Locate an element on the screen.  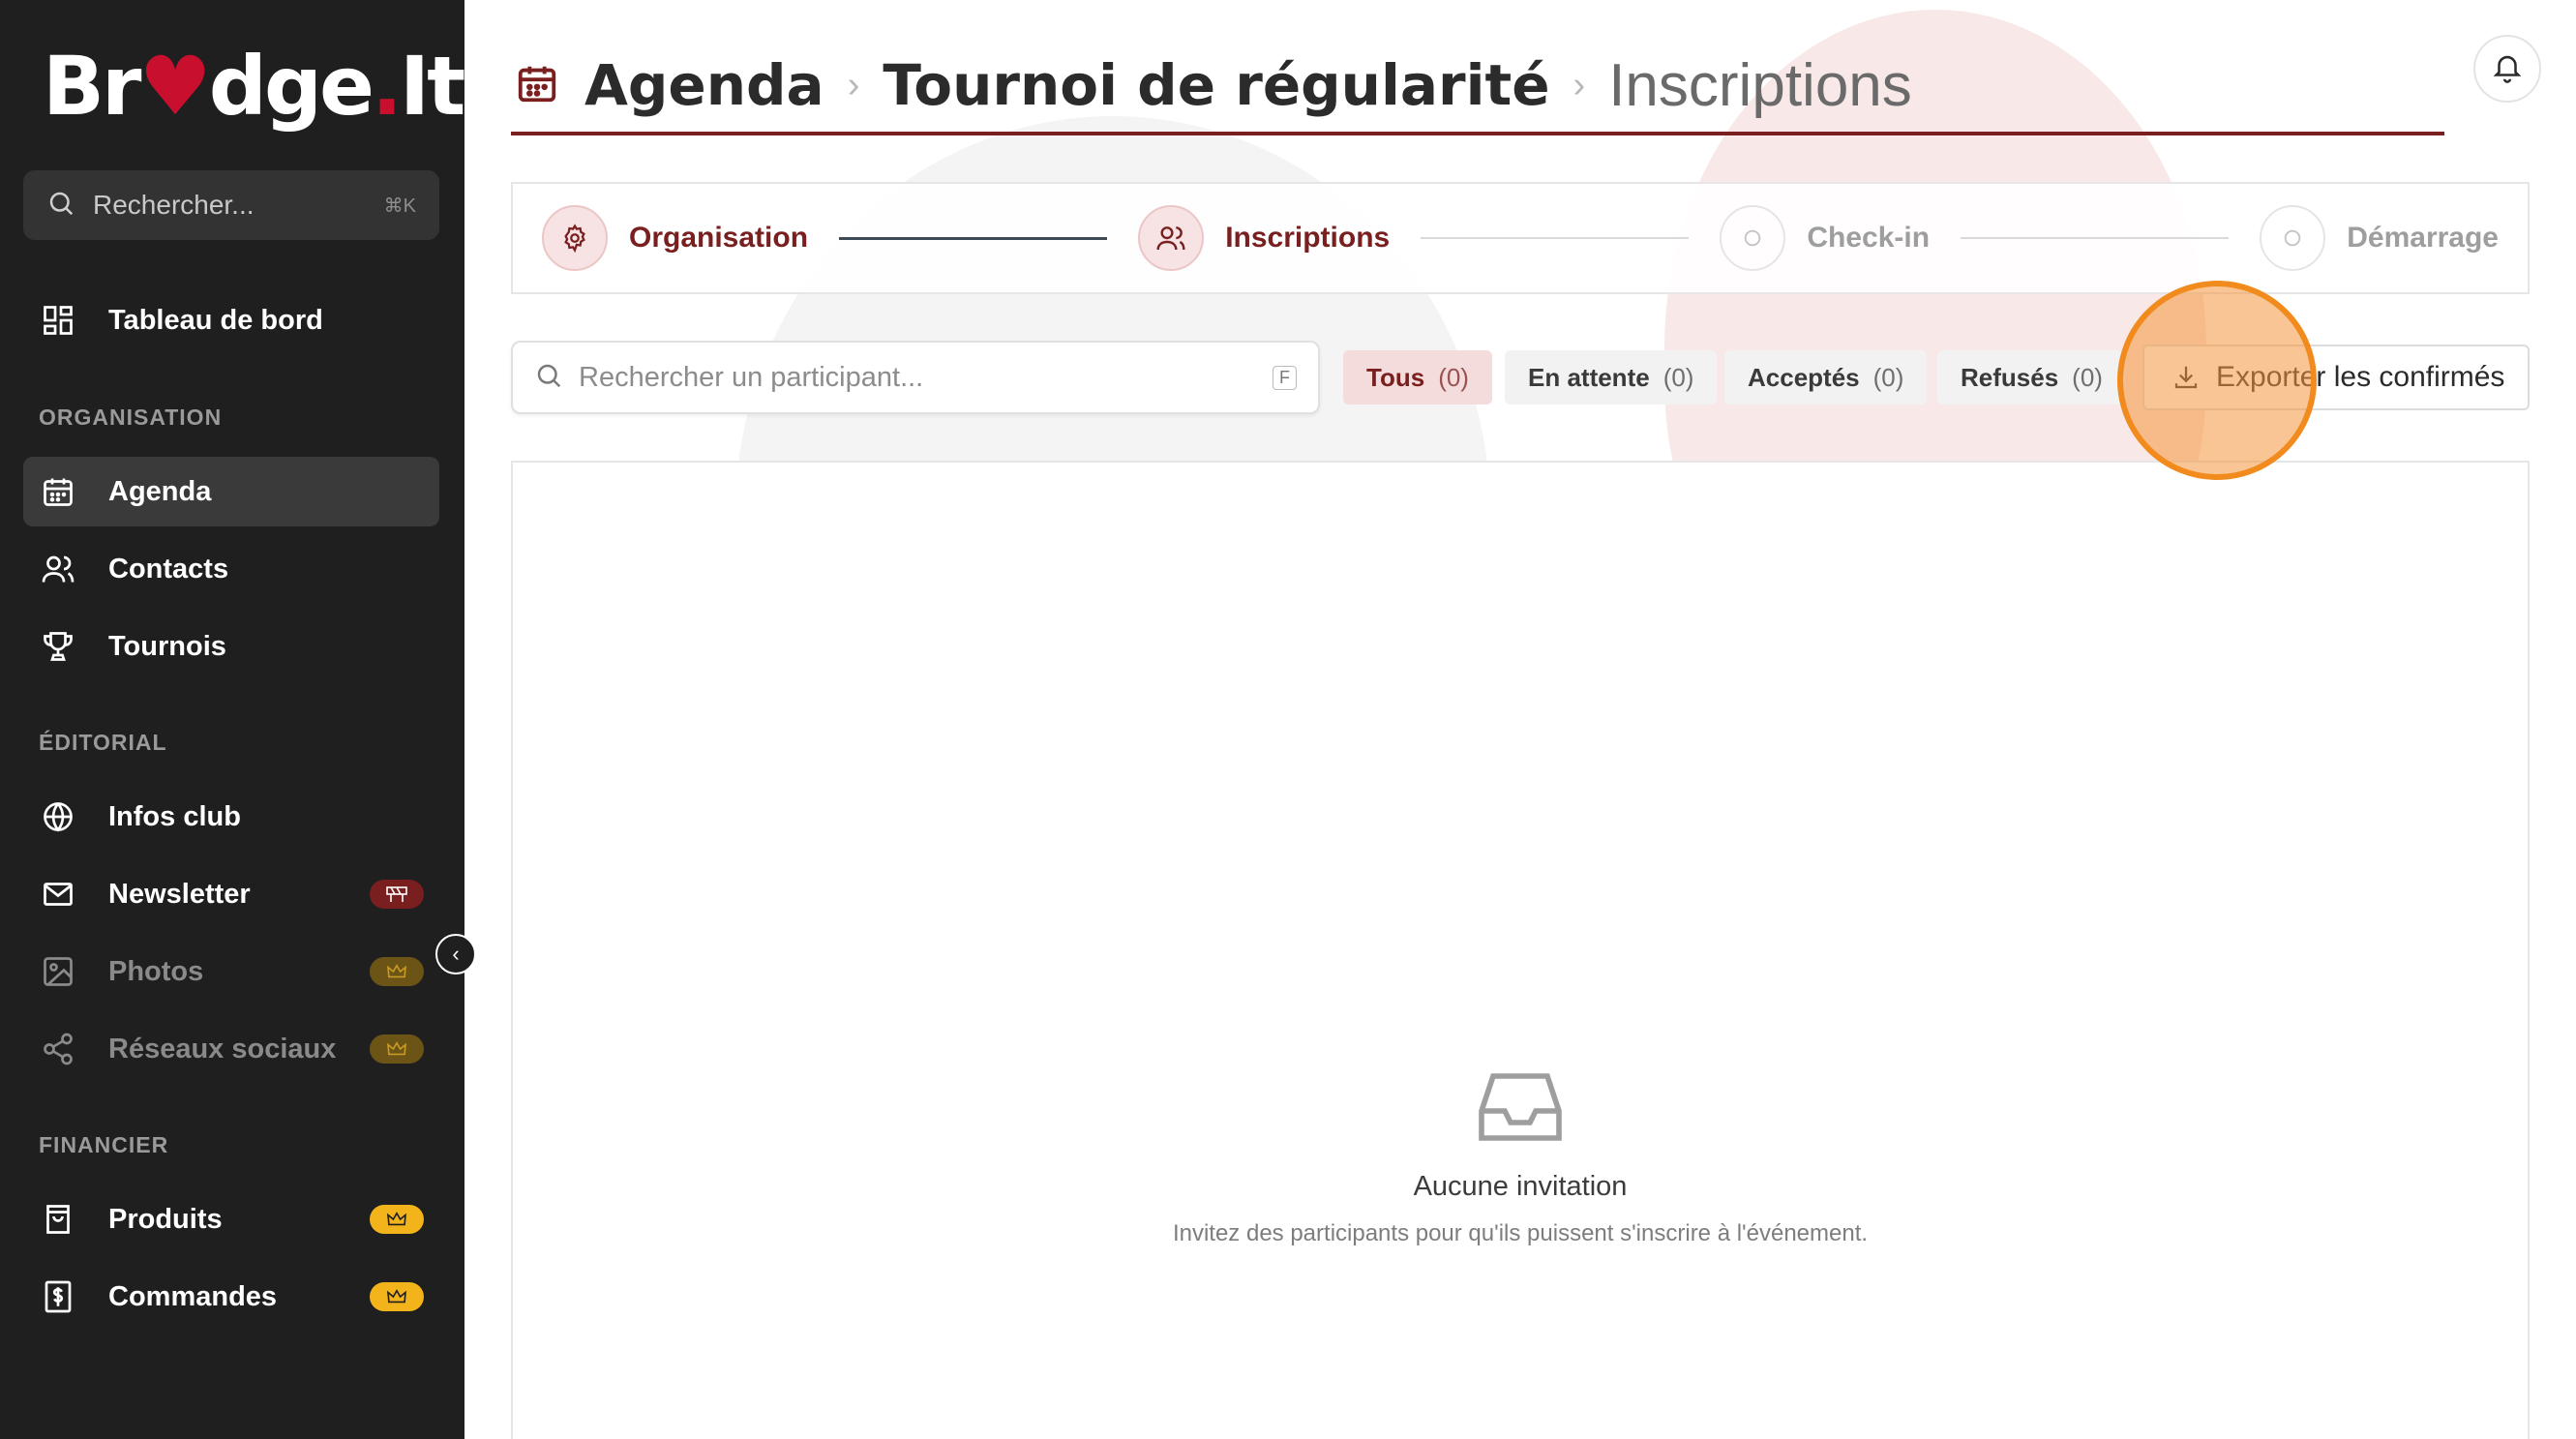
filter-label: Tous is located at coordinates (1395, 377).